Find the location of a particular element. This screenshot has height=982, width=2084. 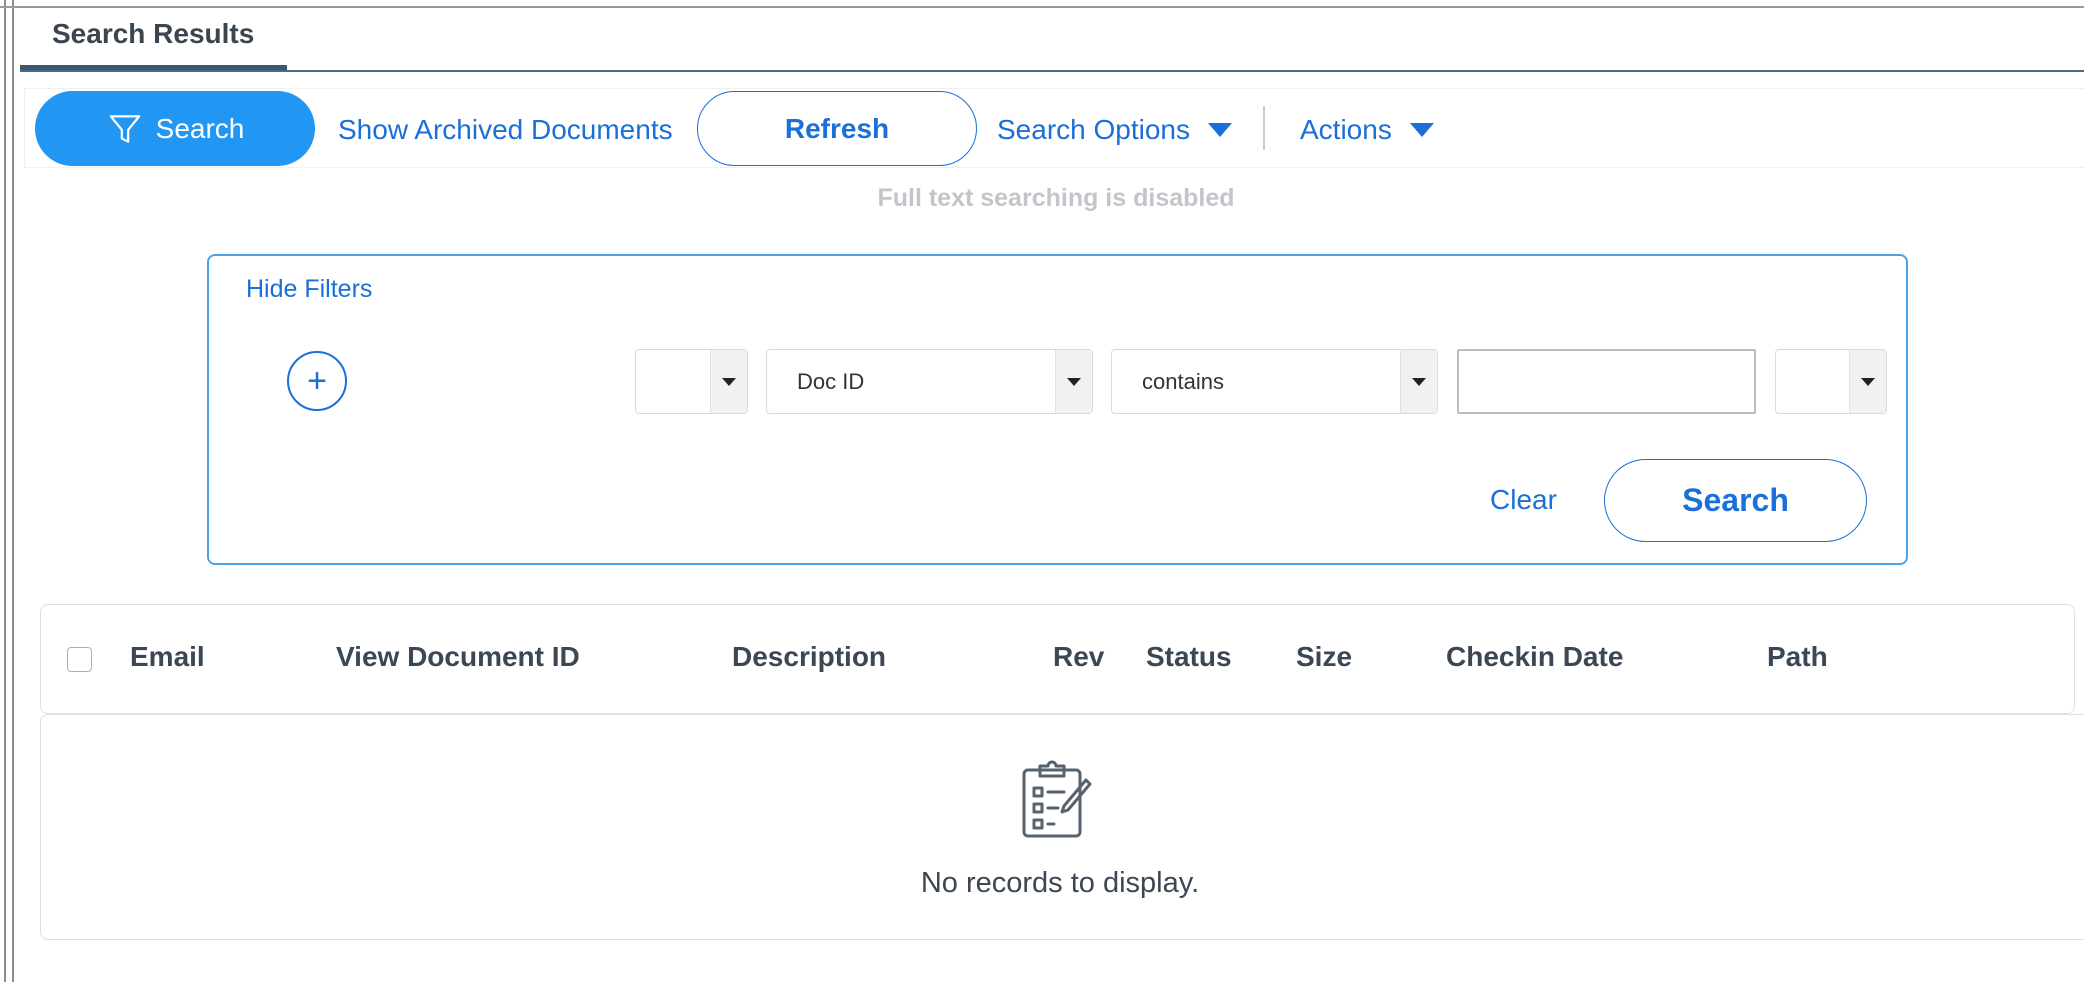

refresh-button: Refresh is located at coordinates (837, 128).